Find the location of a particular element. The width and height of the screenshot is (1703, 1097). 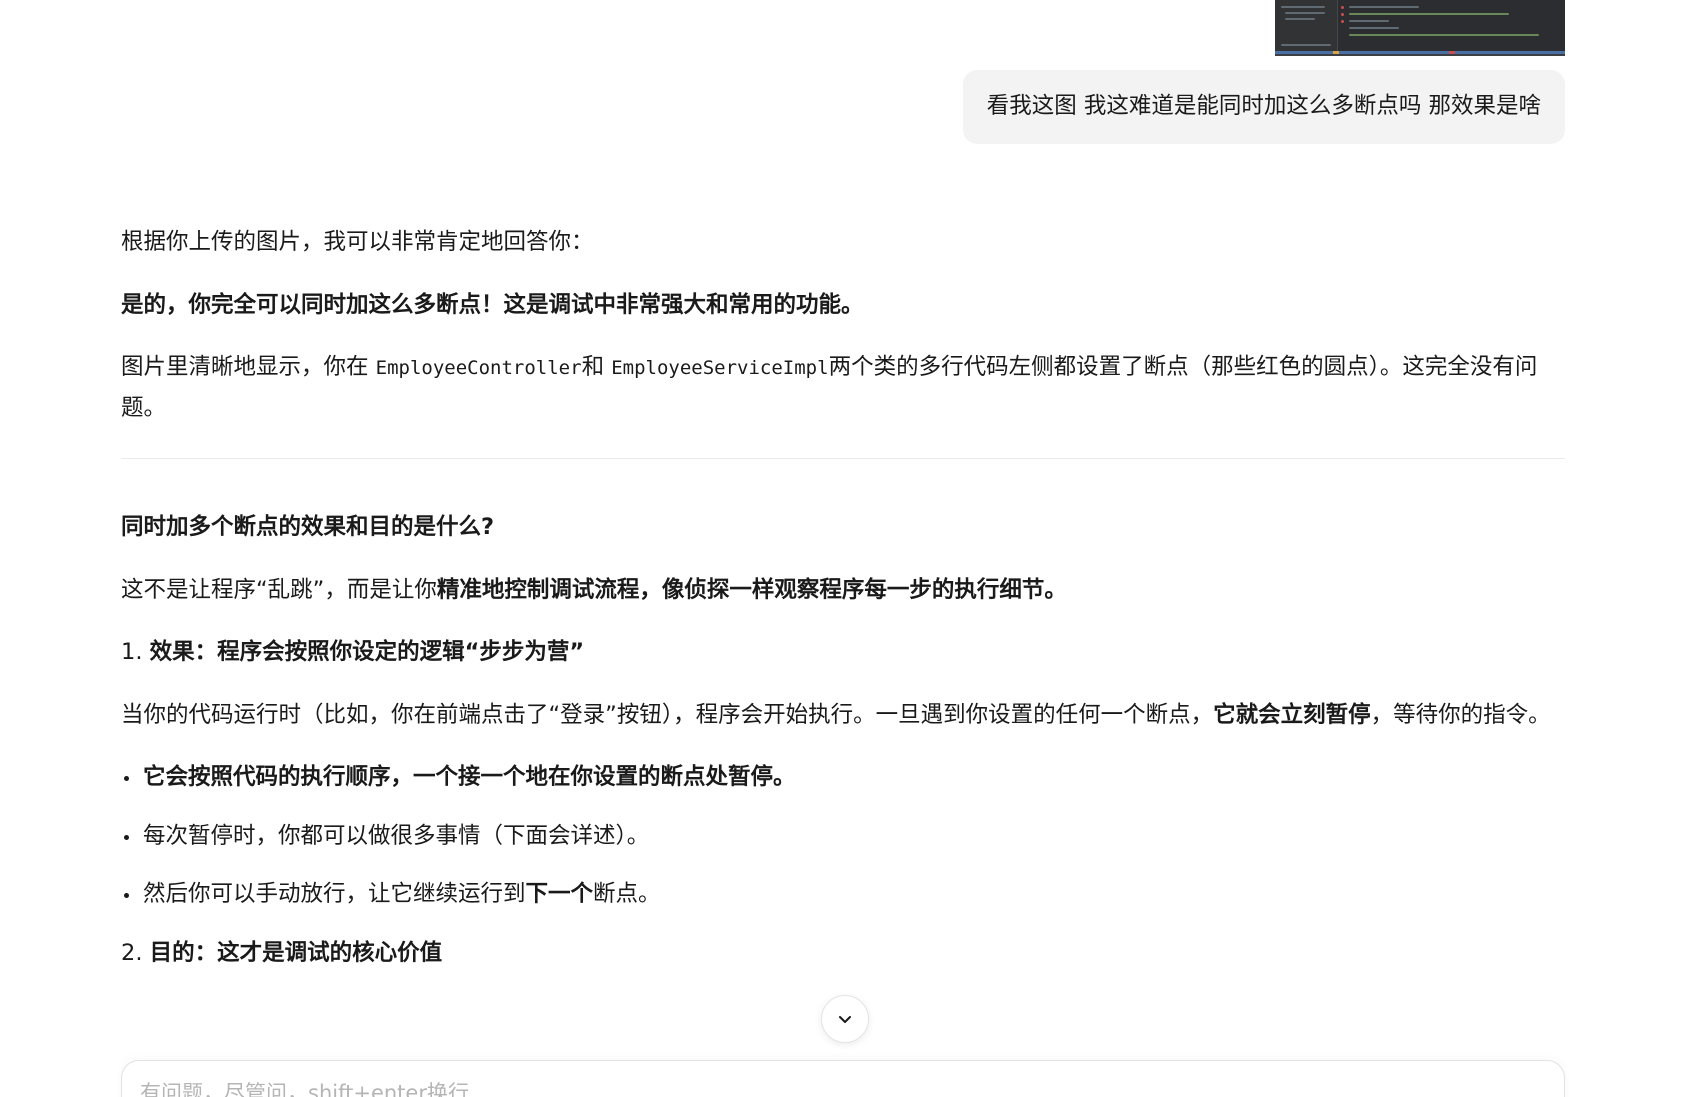

bullet-item-2: 每次暂停时，你都可以做很多事情（下面会详述）。 is located at coordinates (843, 836).